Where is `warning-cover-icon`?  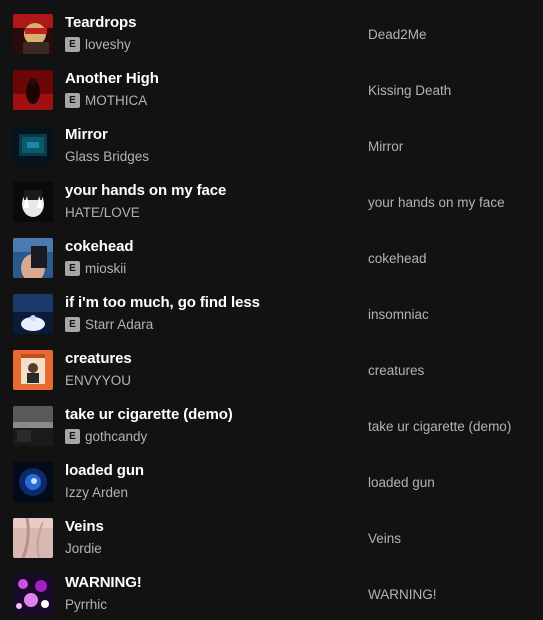 warning-cover-icon is located at coordinates (33, 594).